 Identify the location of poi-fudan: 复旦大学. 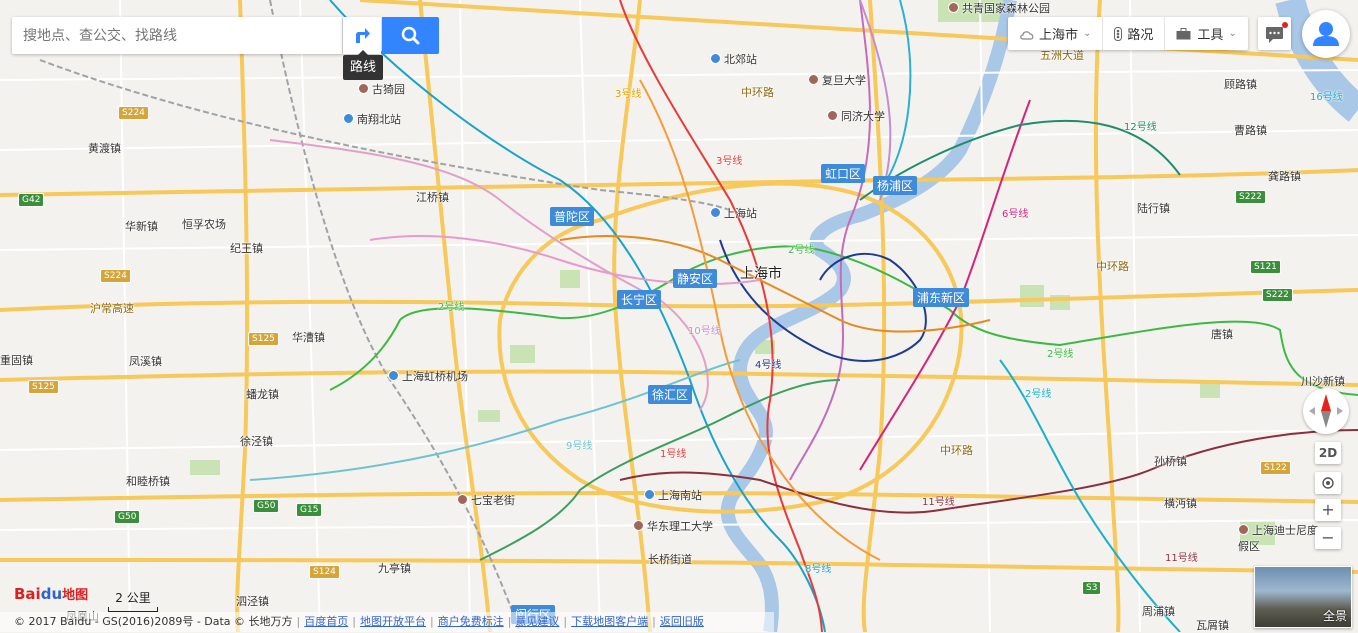
(837, 80).